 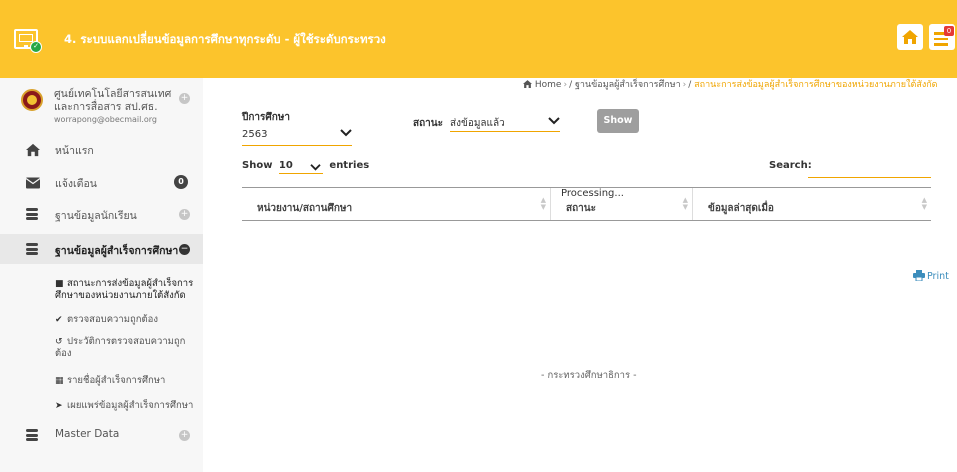 I want to click on org-expand-toggle: +, so click(x=184, y=98).